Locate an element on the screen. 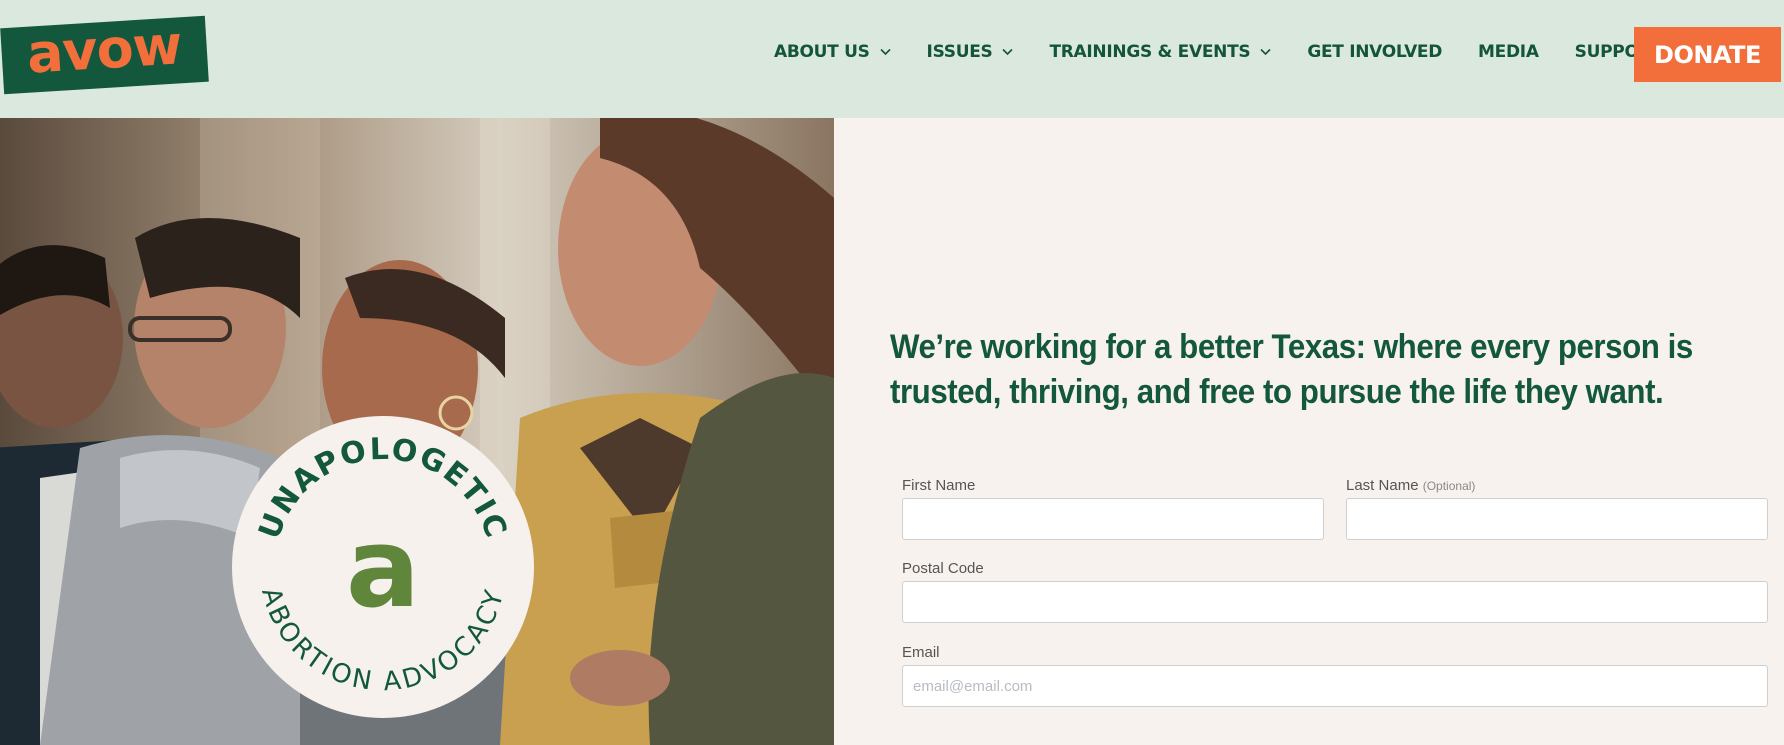 The height and width of the screenshot is (745, 1784). nav-issues-label: ISSUES is located at coordinates (959, 52).